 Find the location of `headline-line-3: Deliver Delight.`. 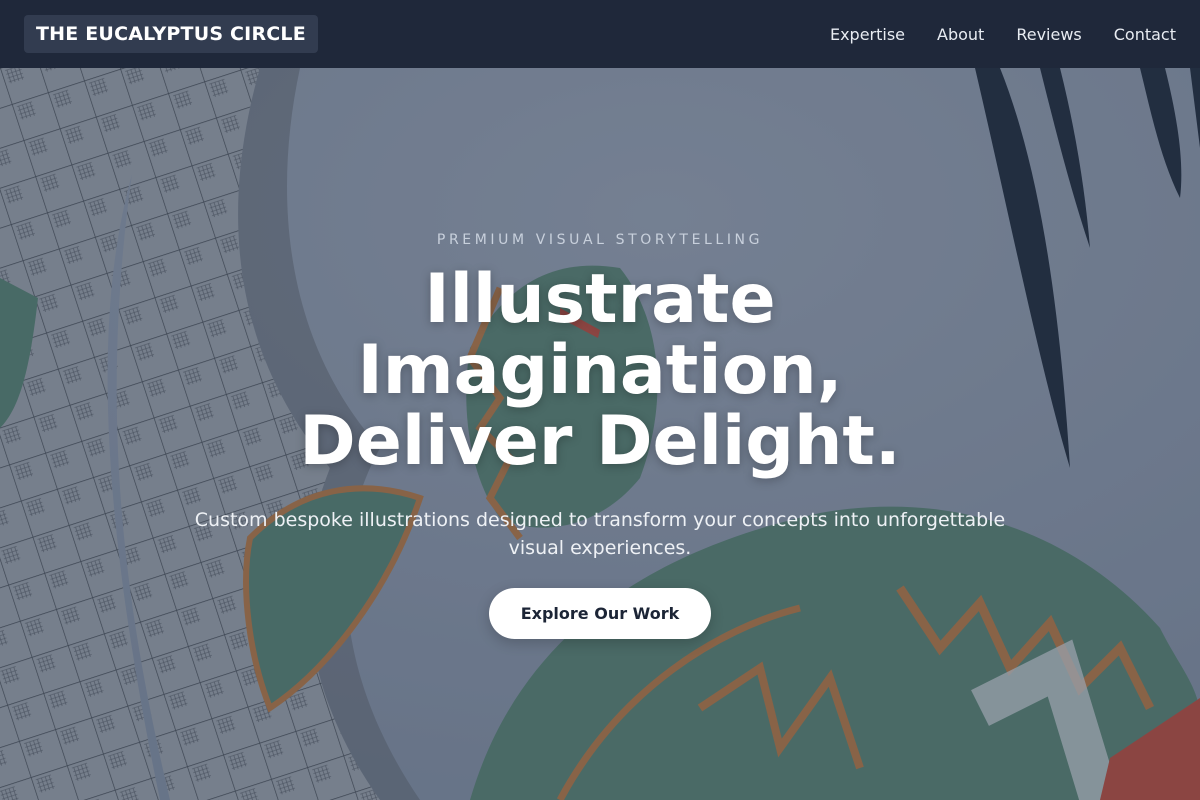

headline-line-3: Deliver Delight. is located at coordinates (600, 441).